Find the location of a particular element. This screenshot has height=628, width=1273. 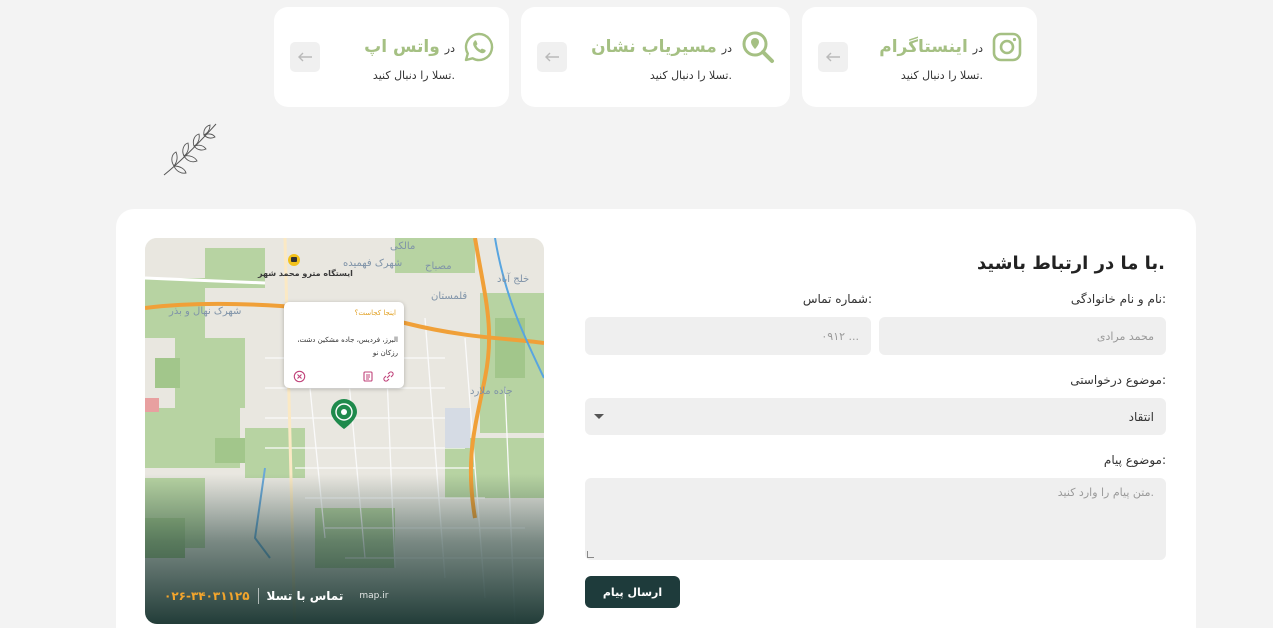

instagram-arrow-button is located at coordinates (833, 57).